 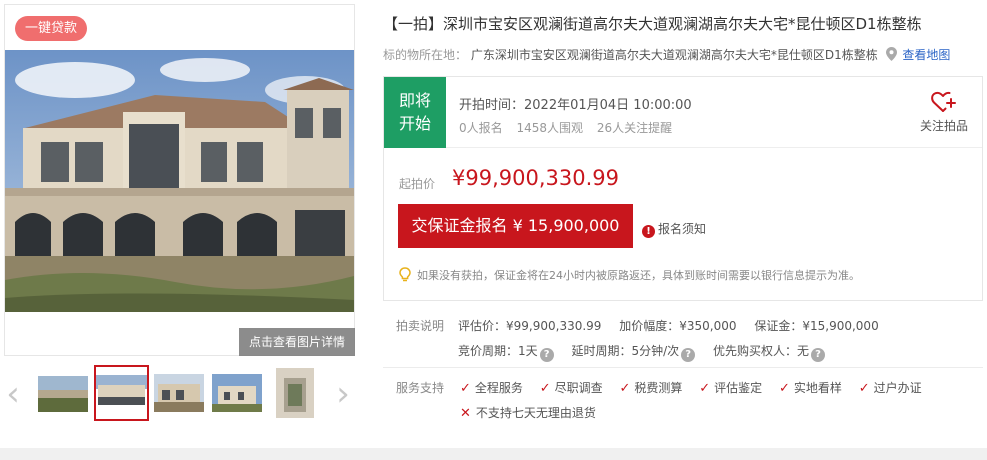 What do you see at coordinates (465, 413) in the screenshot?
I see `cross-icon: ✕` at bounding box center [465, 413].